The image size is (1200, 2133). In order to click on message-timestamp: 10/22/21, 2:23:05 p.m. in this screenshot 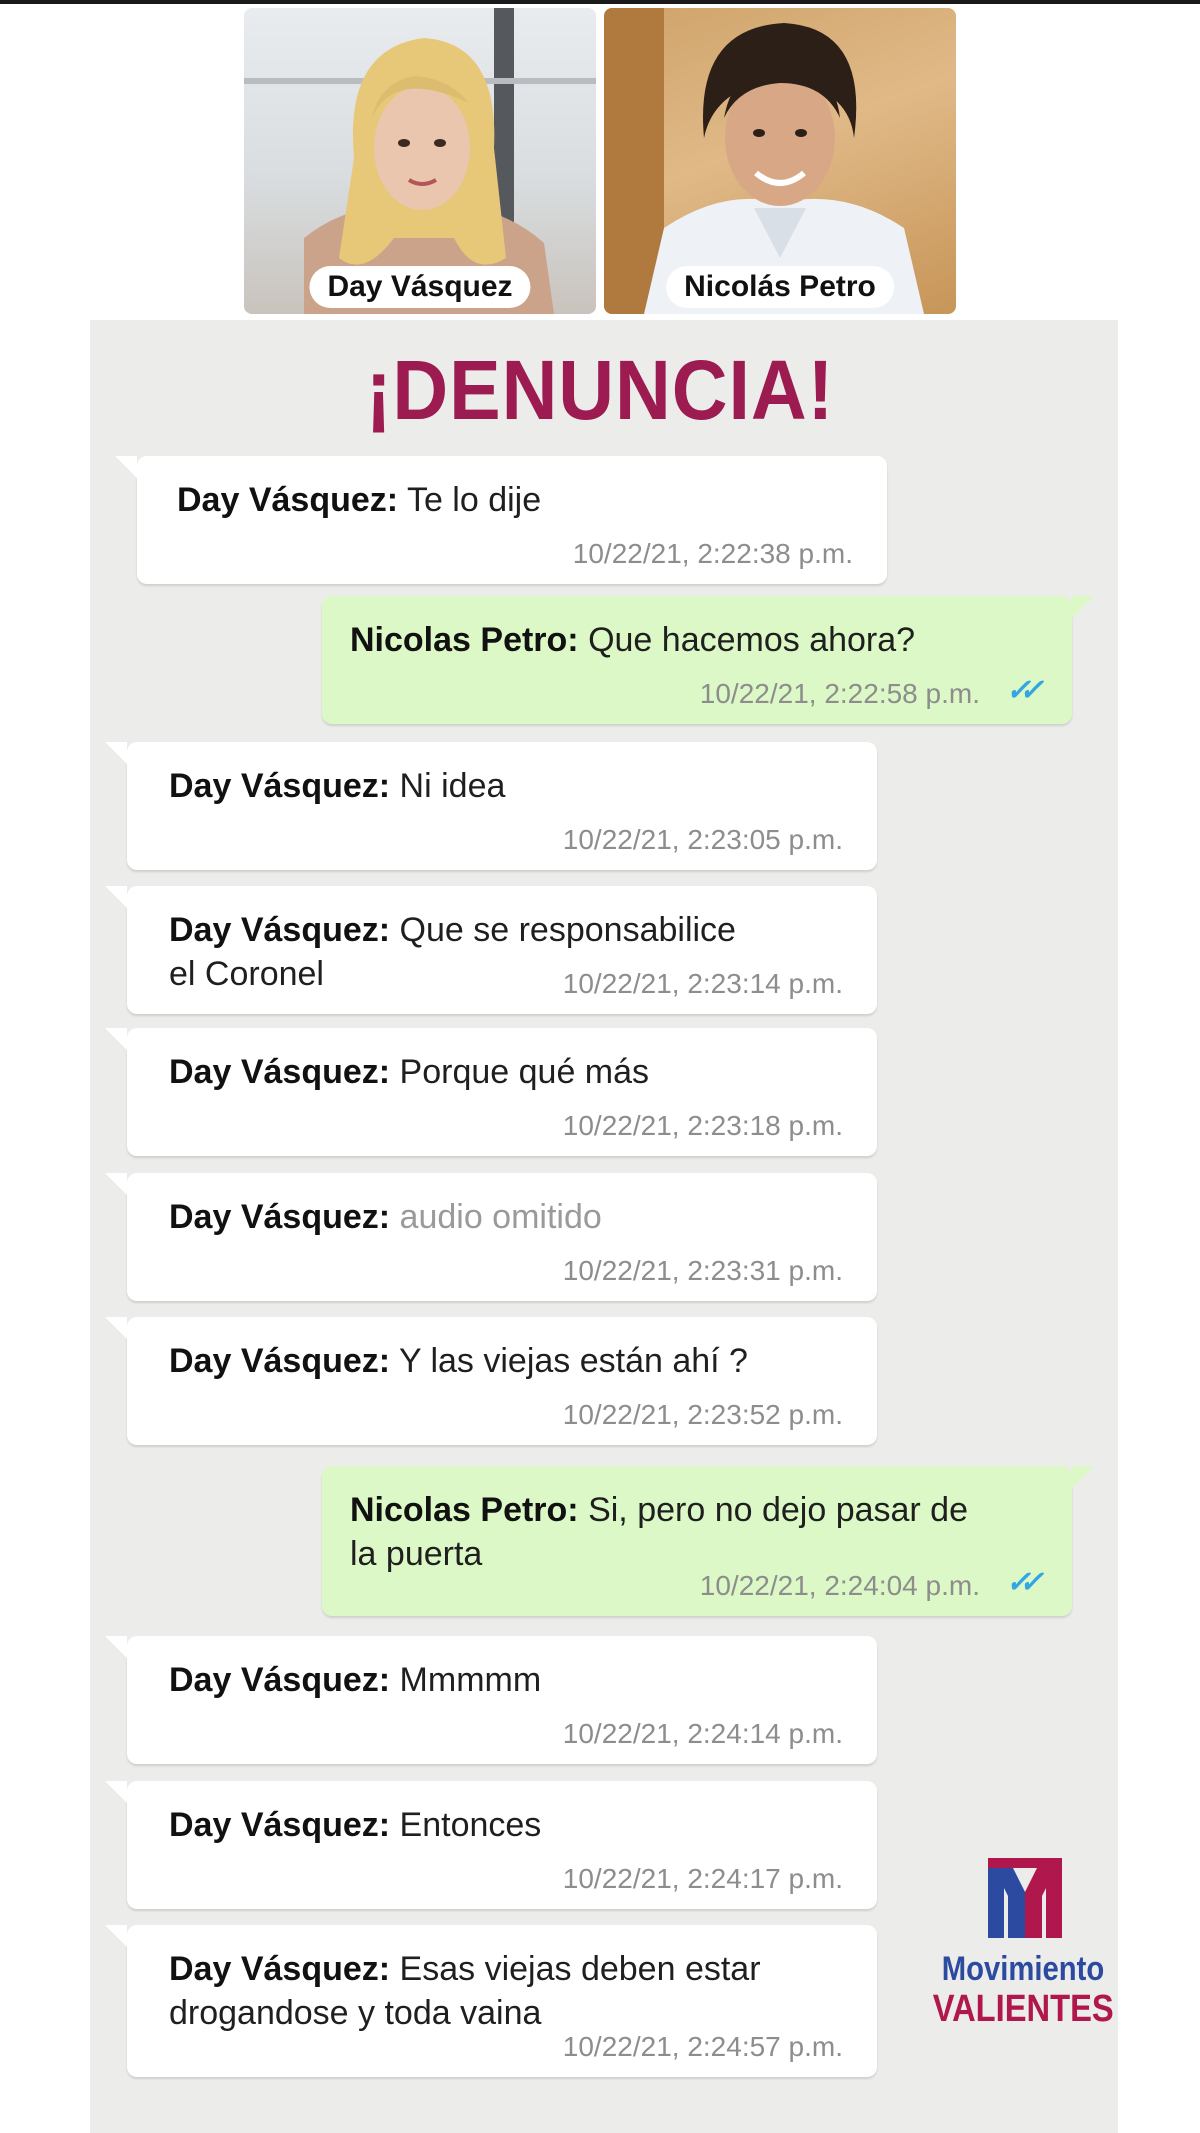, I will do `click(702, 839)`.